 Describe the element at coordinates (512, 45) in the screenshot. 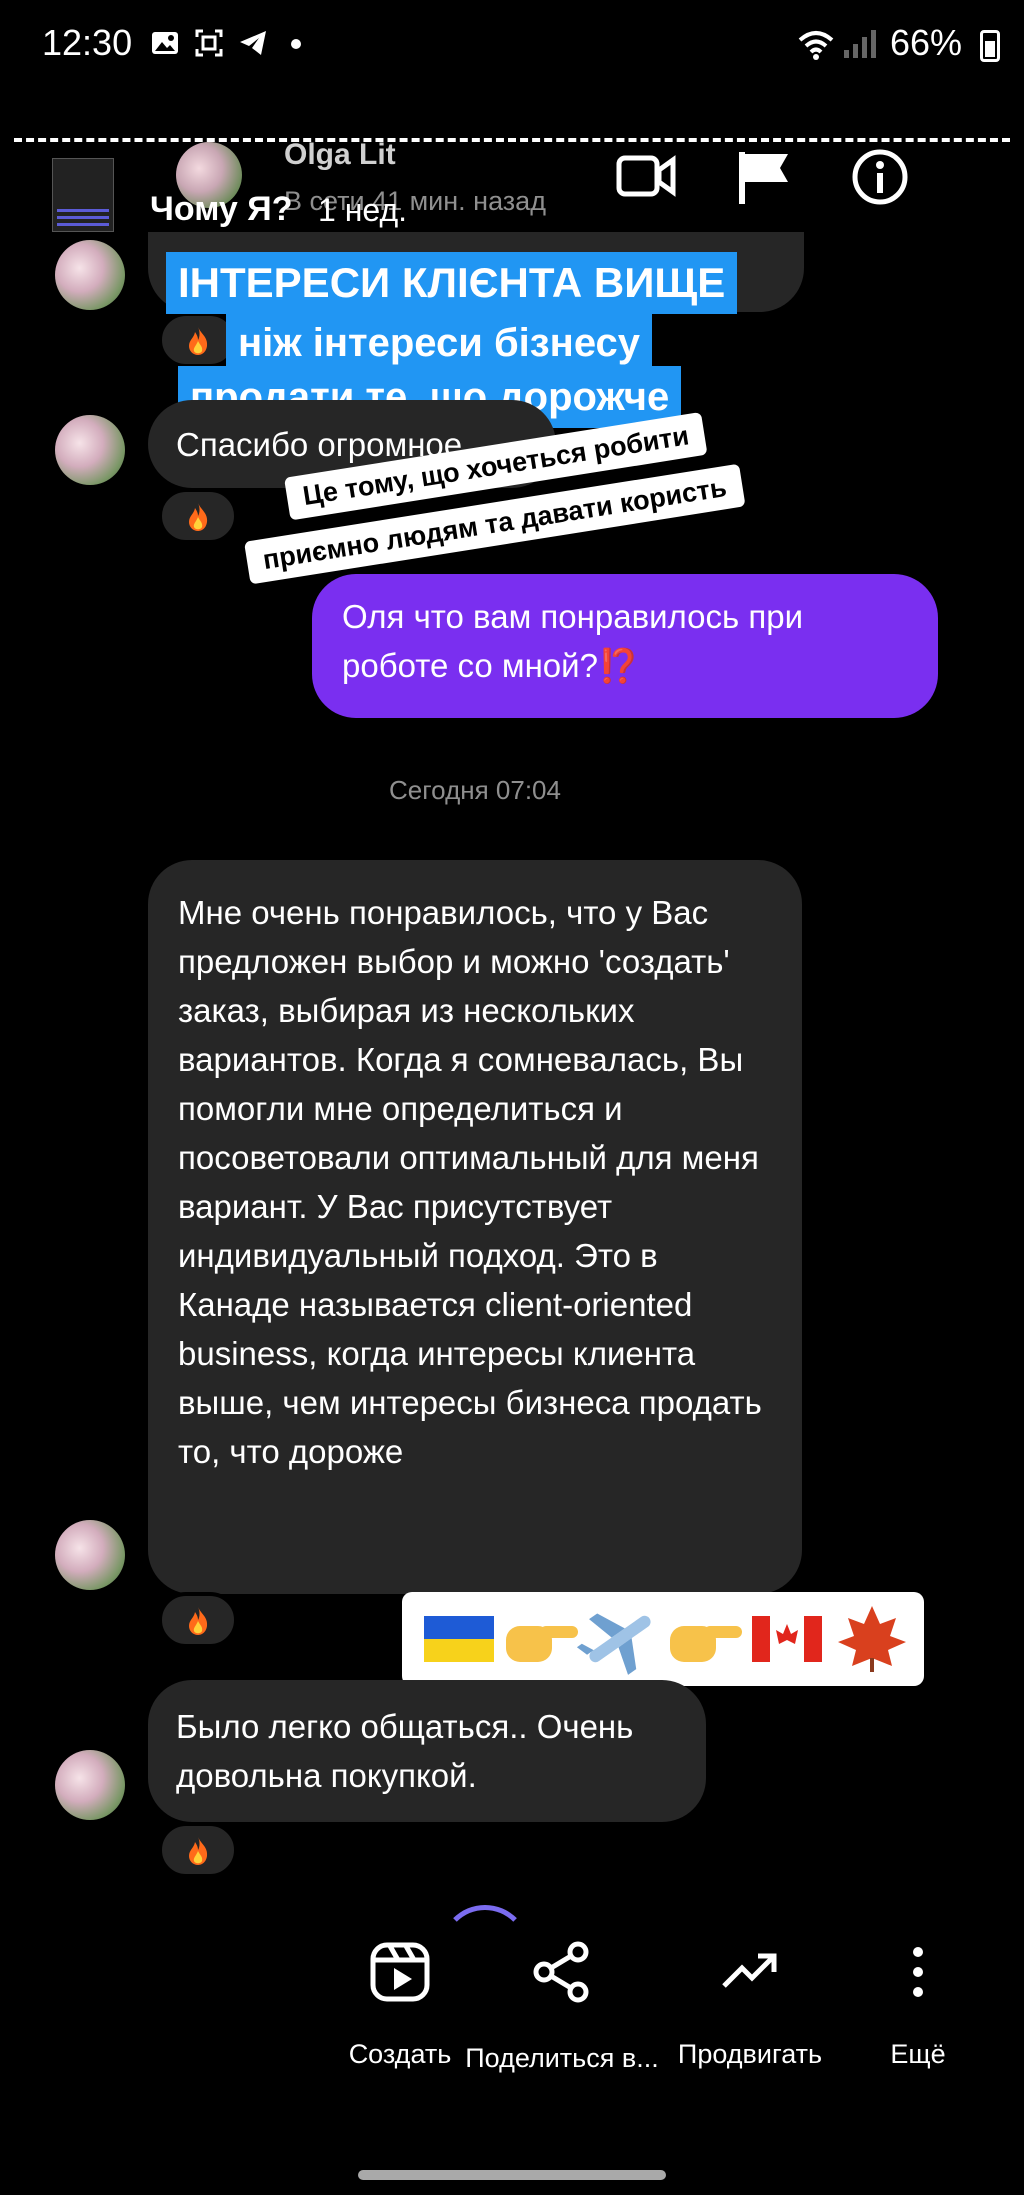

I see `status-bar: 12:30 66%` at that location.